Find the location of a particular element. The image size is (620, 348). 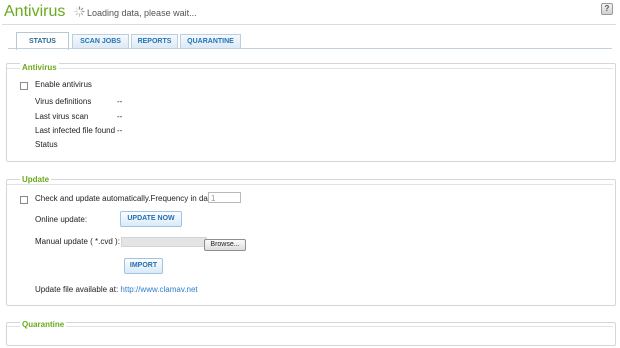

enable-antivirus-checkbox is located at coordinates (24, 86).